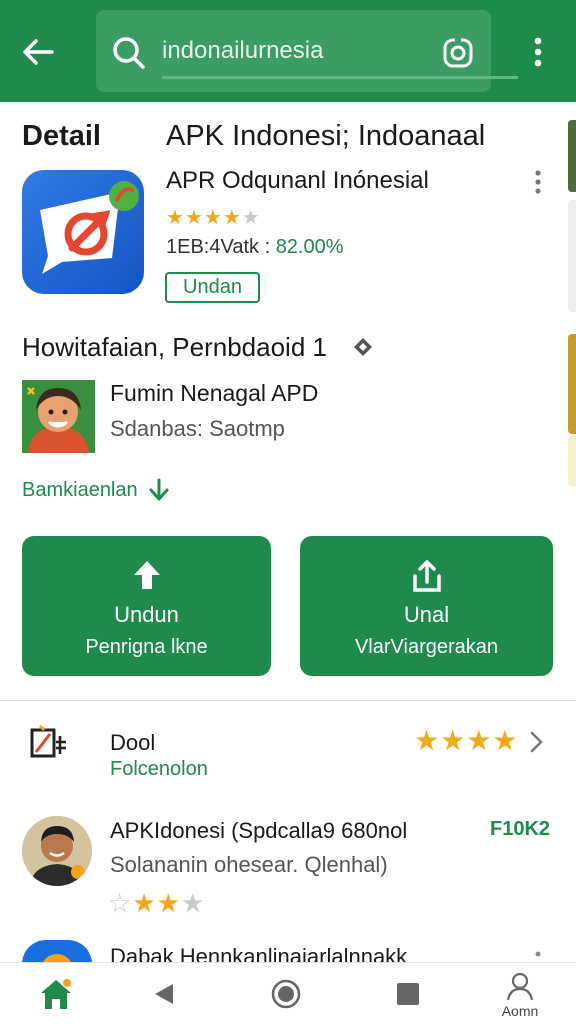  I want to click on nav-account-label: Aomn, so click(520, 1011).